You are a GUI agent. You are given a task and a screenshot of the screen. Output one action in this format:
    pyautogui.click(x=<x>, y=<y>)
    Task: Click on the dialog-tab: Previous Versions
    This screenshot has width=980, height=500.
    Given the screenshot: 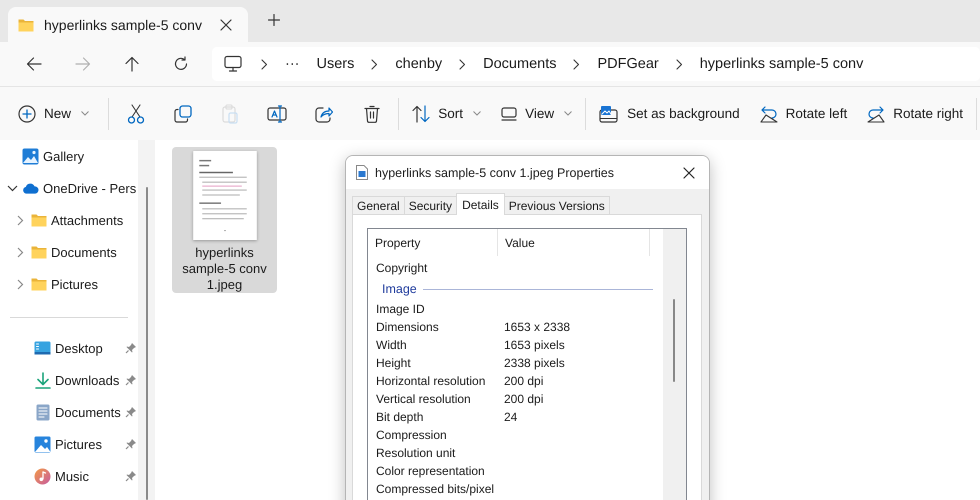 What is the action you would take?
    pyautogui.click(x=557, y=205)
    